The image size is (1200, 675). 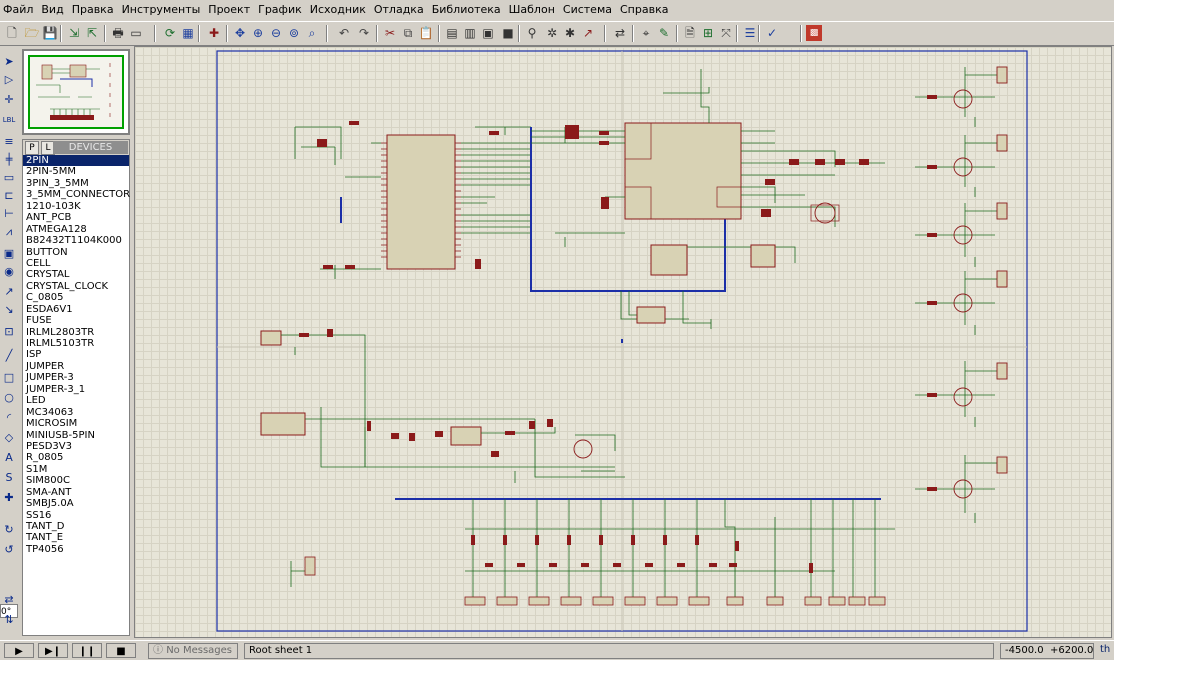 I want to click on netlist-to-ares-icon: ▩, so click(x=814, y=33).